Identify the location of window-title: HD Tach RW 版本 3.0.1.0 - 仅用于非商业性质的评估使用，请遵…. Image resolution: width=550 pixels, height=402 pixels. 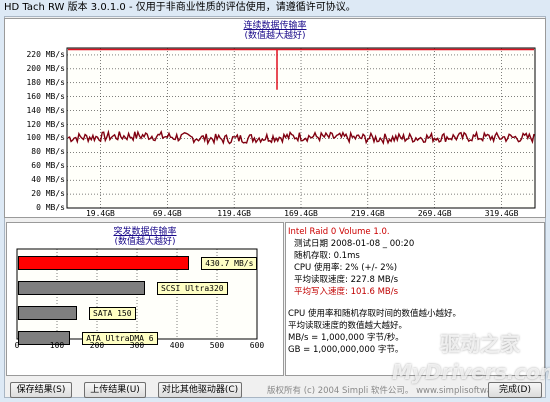
(180, 7).